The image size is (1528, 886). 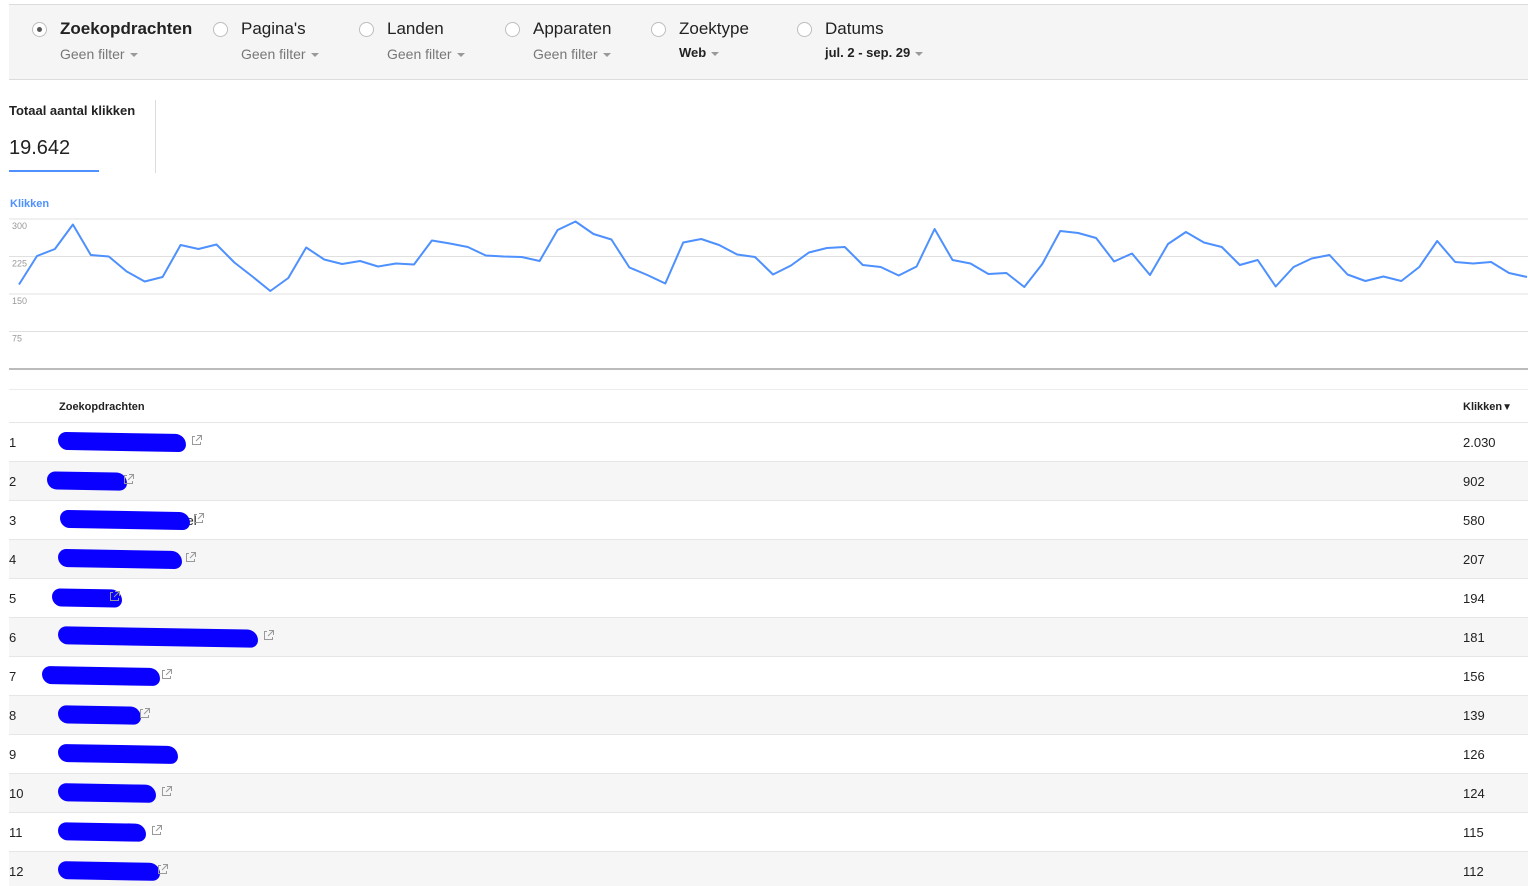 I want to click on row-rank: 8, so click(x=13, y=715).